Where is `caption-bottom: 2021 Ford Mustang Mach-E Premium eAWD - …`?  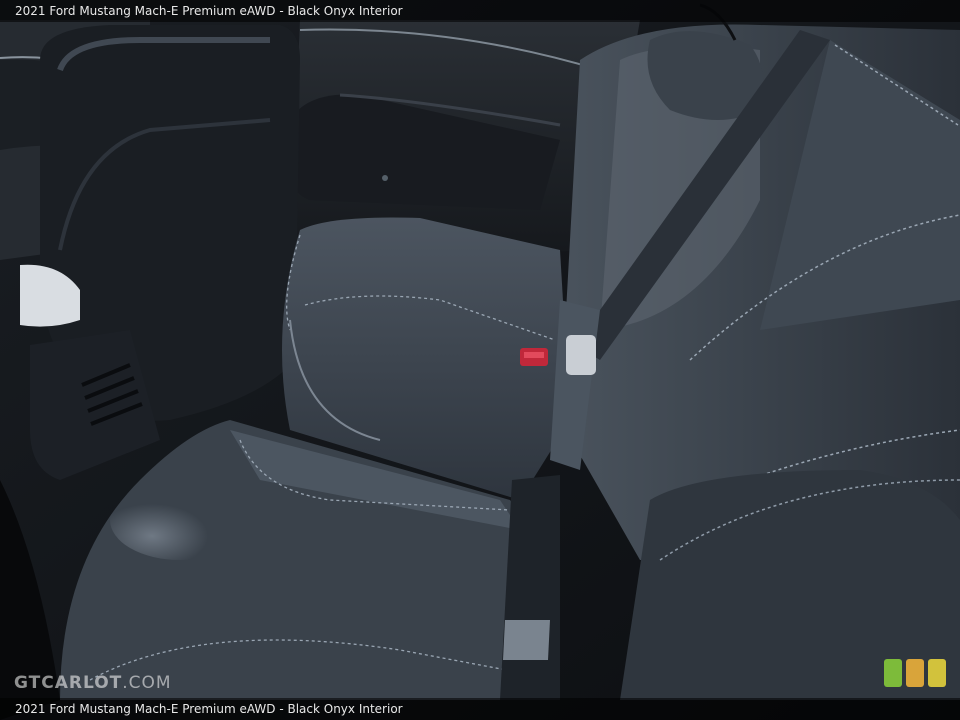
caption-bottom: 2021 Ford Mustang Mach-E Premium eAWD - … is located at coordinates (480, 709).